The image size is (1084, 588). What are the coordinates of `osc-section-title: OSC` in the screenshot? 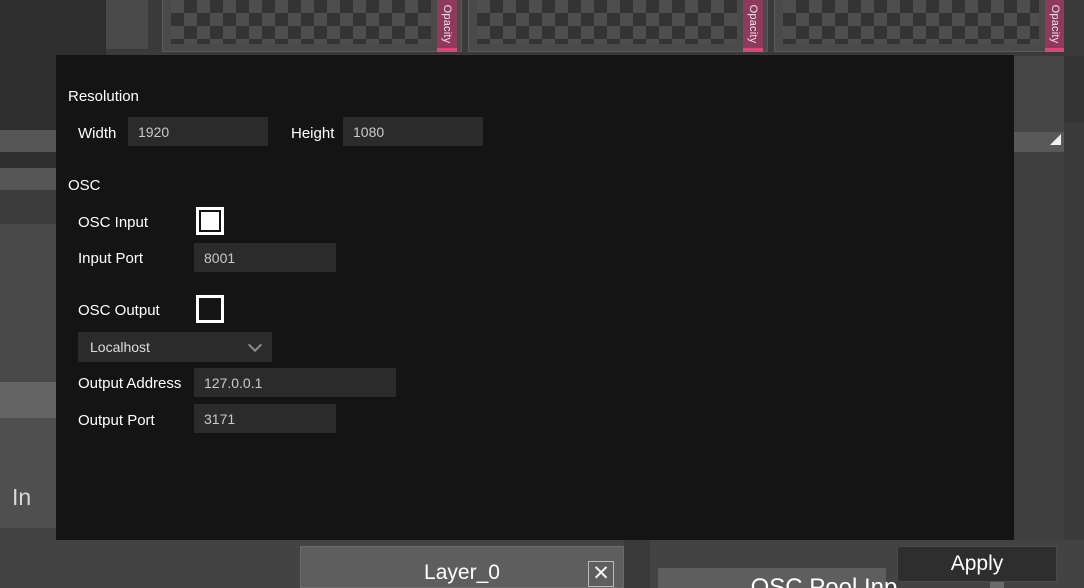 It's located at (84, 185).